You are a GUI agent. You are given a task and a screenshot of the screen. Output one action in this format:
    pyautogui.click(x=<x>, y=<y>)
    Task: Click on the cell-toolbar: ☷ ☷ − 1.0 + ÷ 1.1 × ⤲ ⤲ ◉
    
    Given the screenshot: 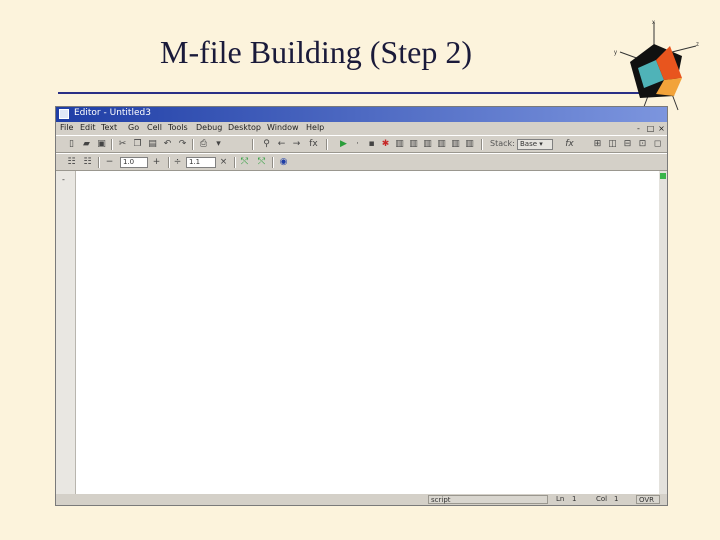 What is the action you would take?
    pyautogui.click(x=361, y=162)
    